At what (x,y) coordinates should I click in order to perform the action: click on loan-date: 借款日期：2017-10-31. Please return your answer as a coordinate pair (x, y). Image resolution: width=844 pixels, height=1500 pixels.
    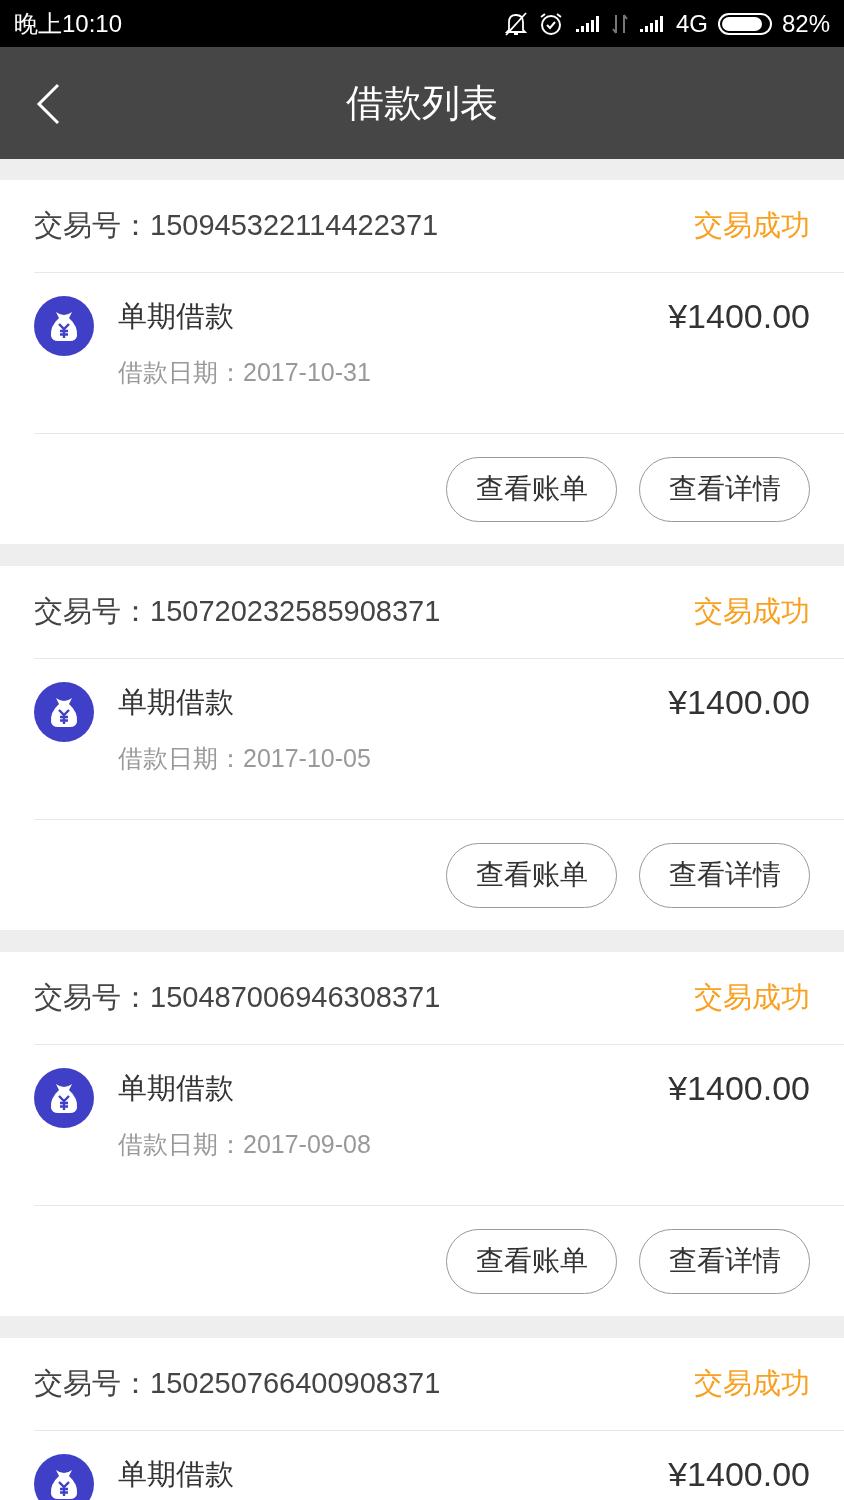
    Looking at the image, I should click on (244, 372).